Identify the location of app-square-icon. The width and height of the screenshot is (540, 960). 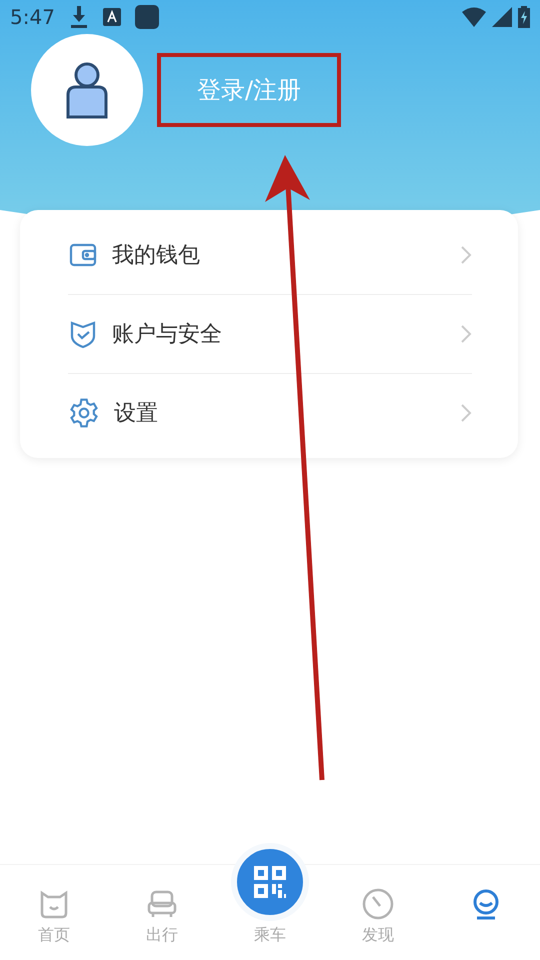
(146, 17).